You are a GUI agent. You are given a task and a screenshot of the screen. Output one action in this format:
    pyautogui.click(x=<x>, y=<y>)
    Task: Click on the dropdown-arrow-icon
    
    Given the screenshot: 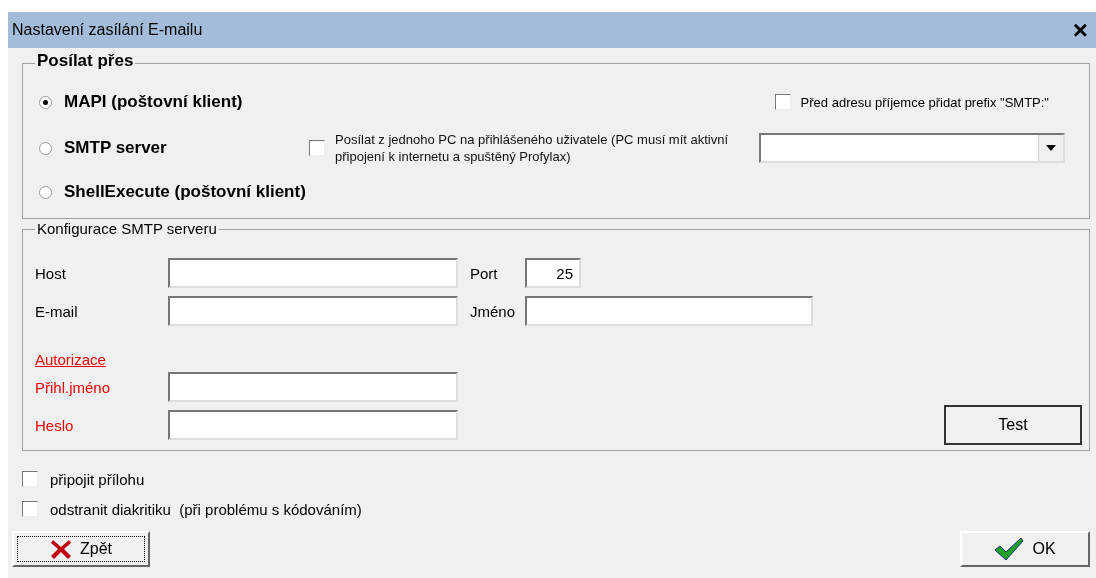 What is the action you would take?
    pyautogui.click(x=1051, y=148)
    